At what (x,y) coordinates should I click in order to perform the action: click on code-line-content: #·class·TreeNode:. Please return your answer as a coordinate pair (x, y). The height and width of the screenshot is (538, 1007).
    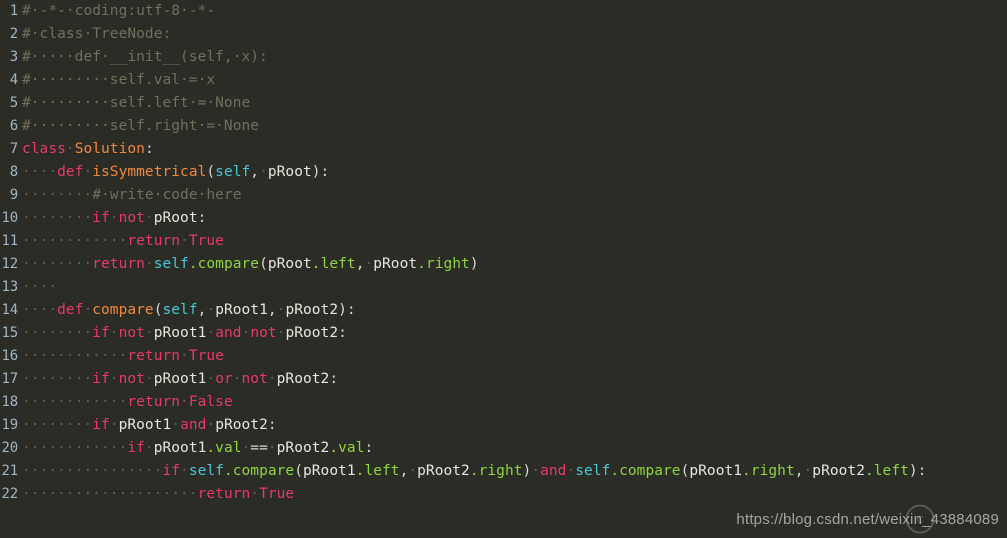
    Looking at the image, I should click on (94, 34).